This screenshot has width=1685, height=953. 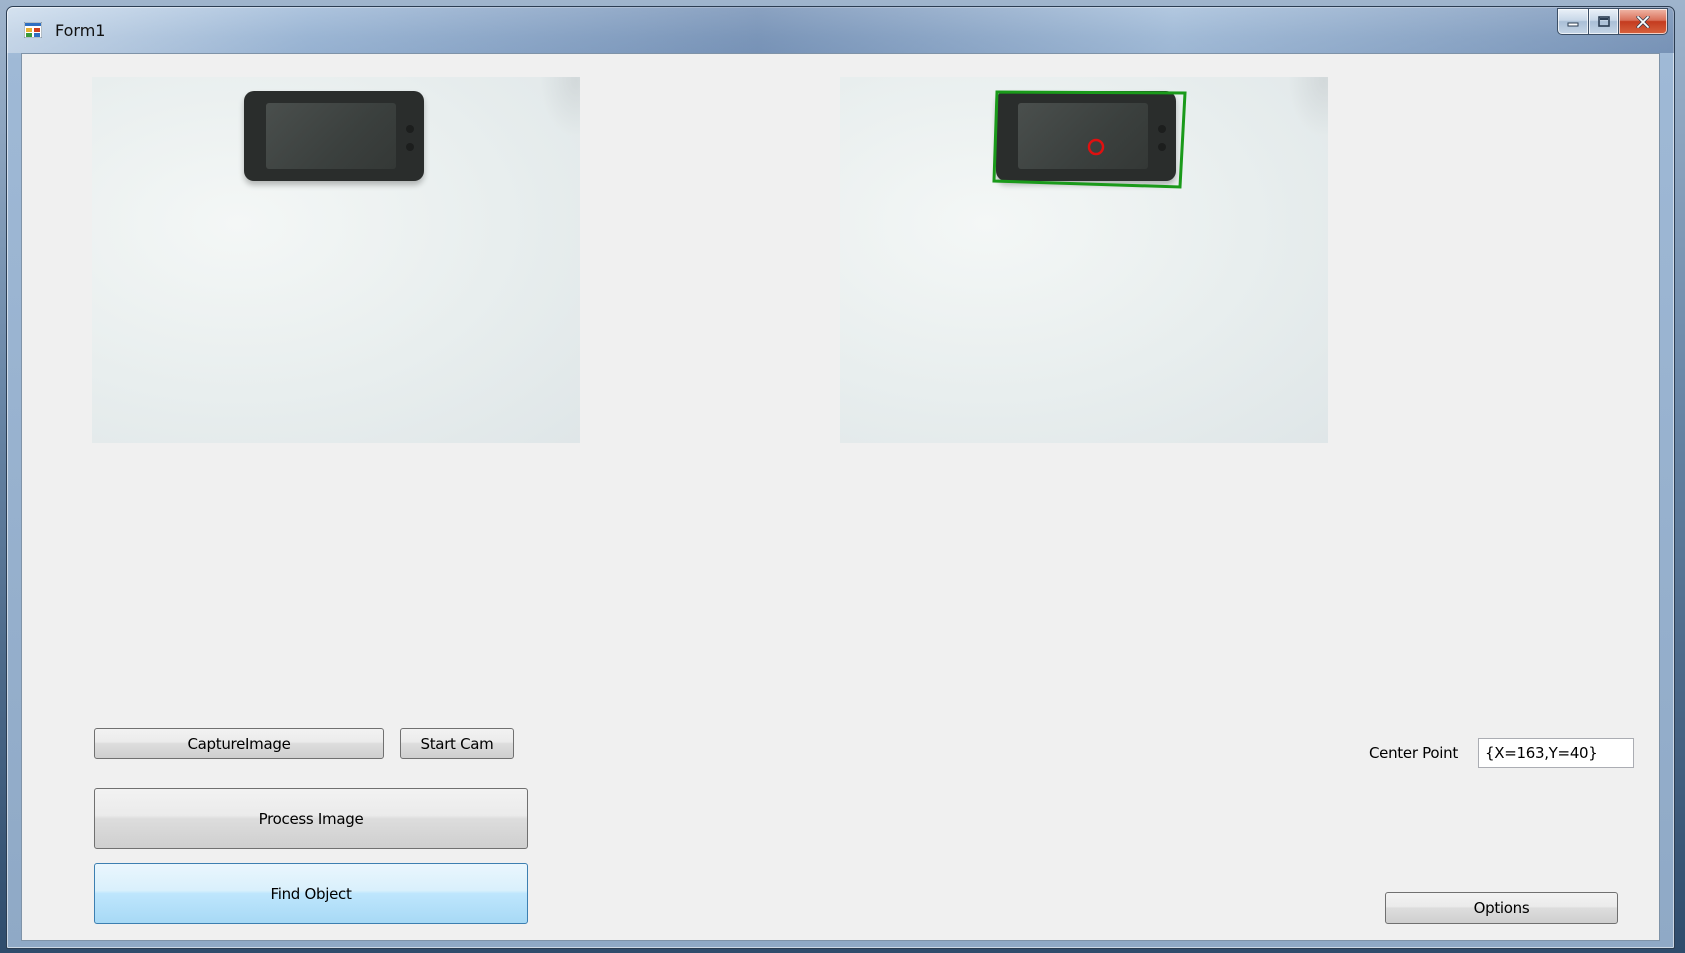 I want to click on options-button: Options, so click(x=1501, y=908).